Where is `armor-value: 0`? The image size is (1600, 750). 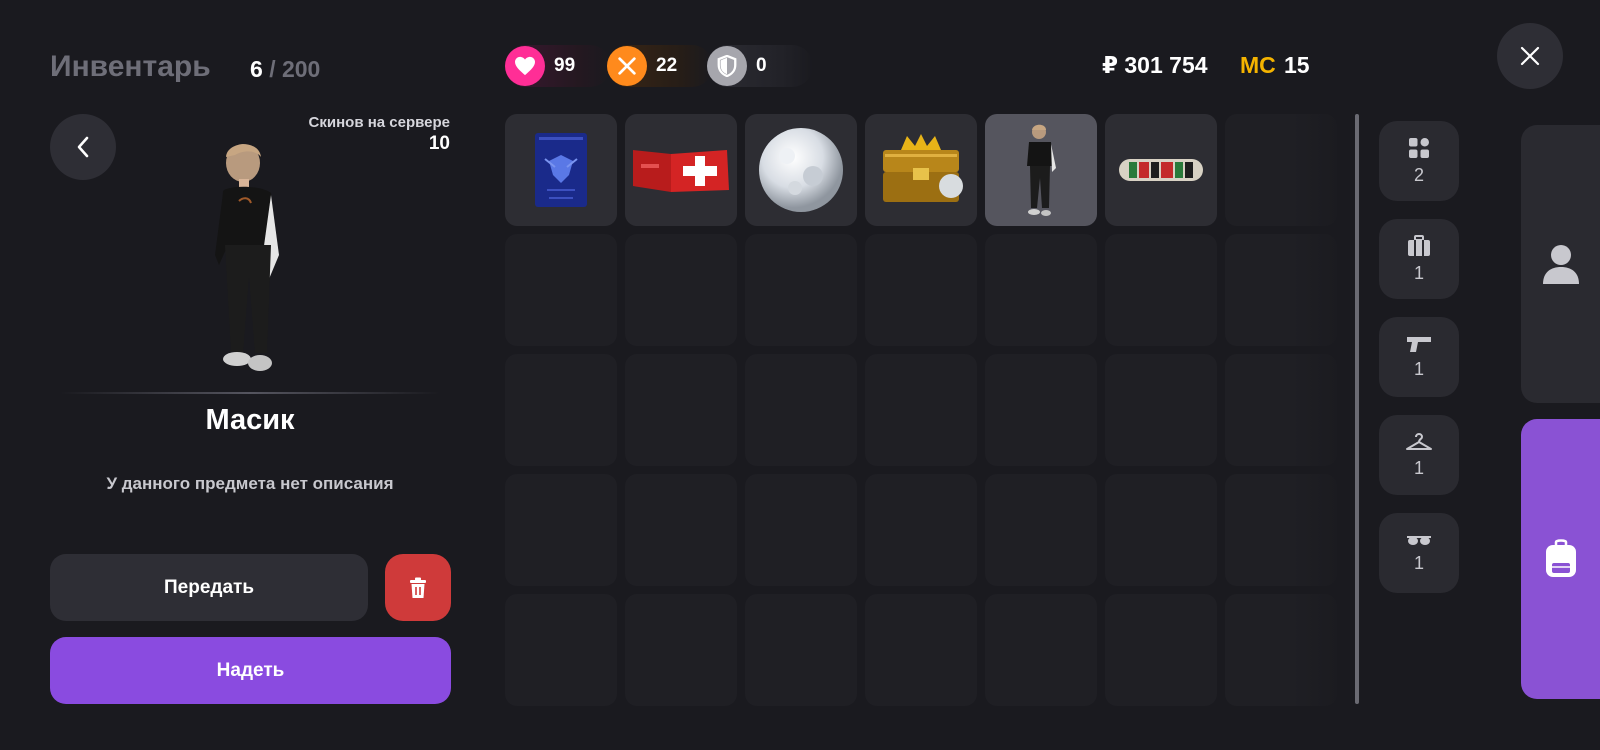 armor-value: 0 is located at coordinates (761, 65).